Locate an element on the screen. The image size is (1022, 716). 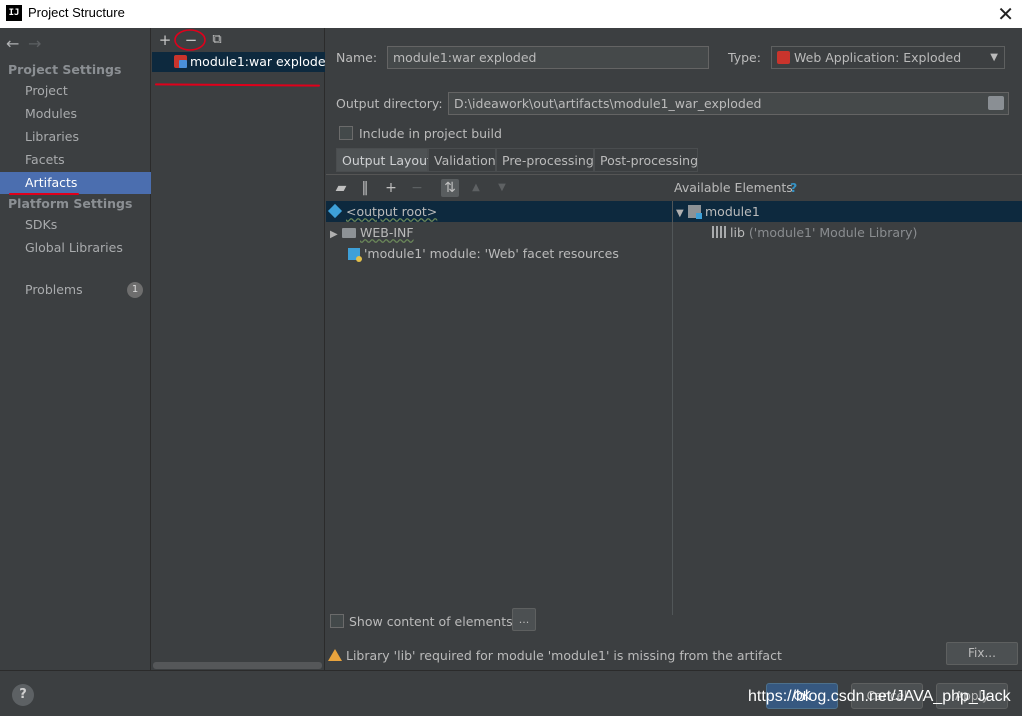
create-directory-icon: ▰ is located at coordinates (341, 188).